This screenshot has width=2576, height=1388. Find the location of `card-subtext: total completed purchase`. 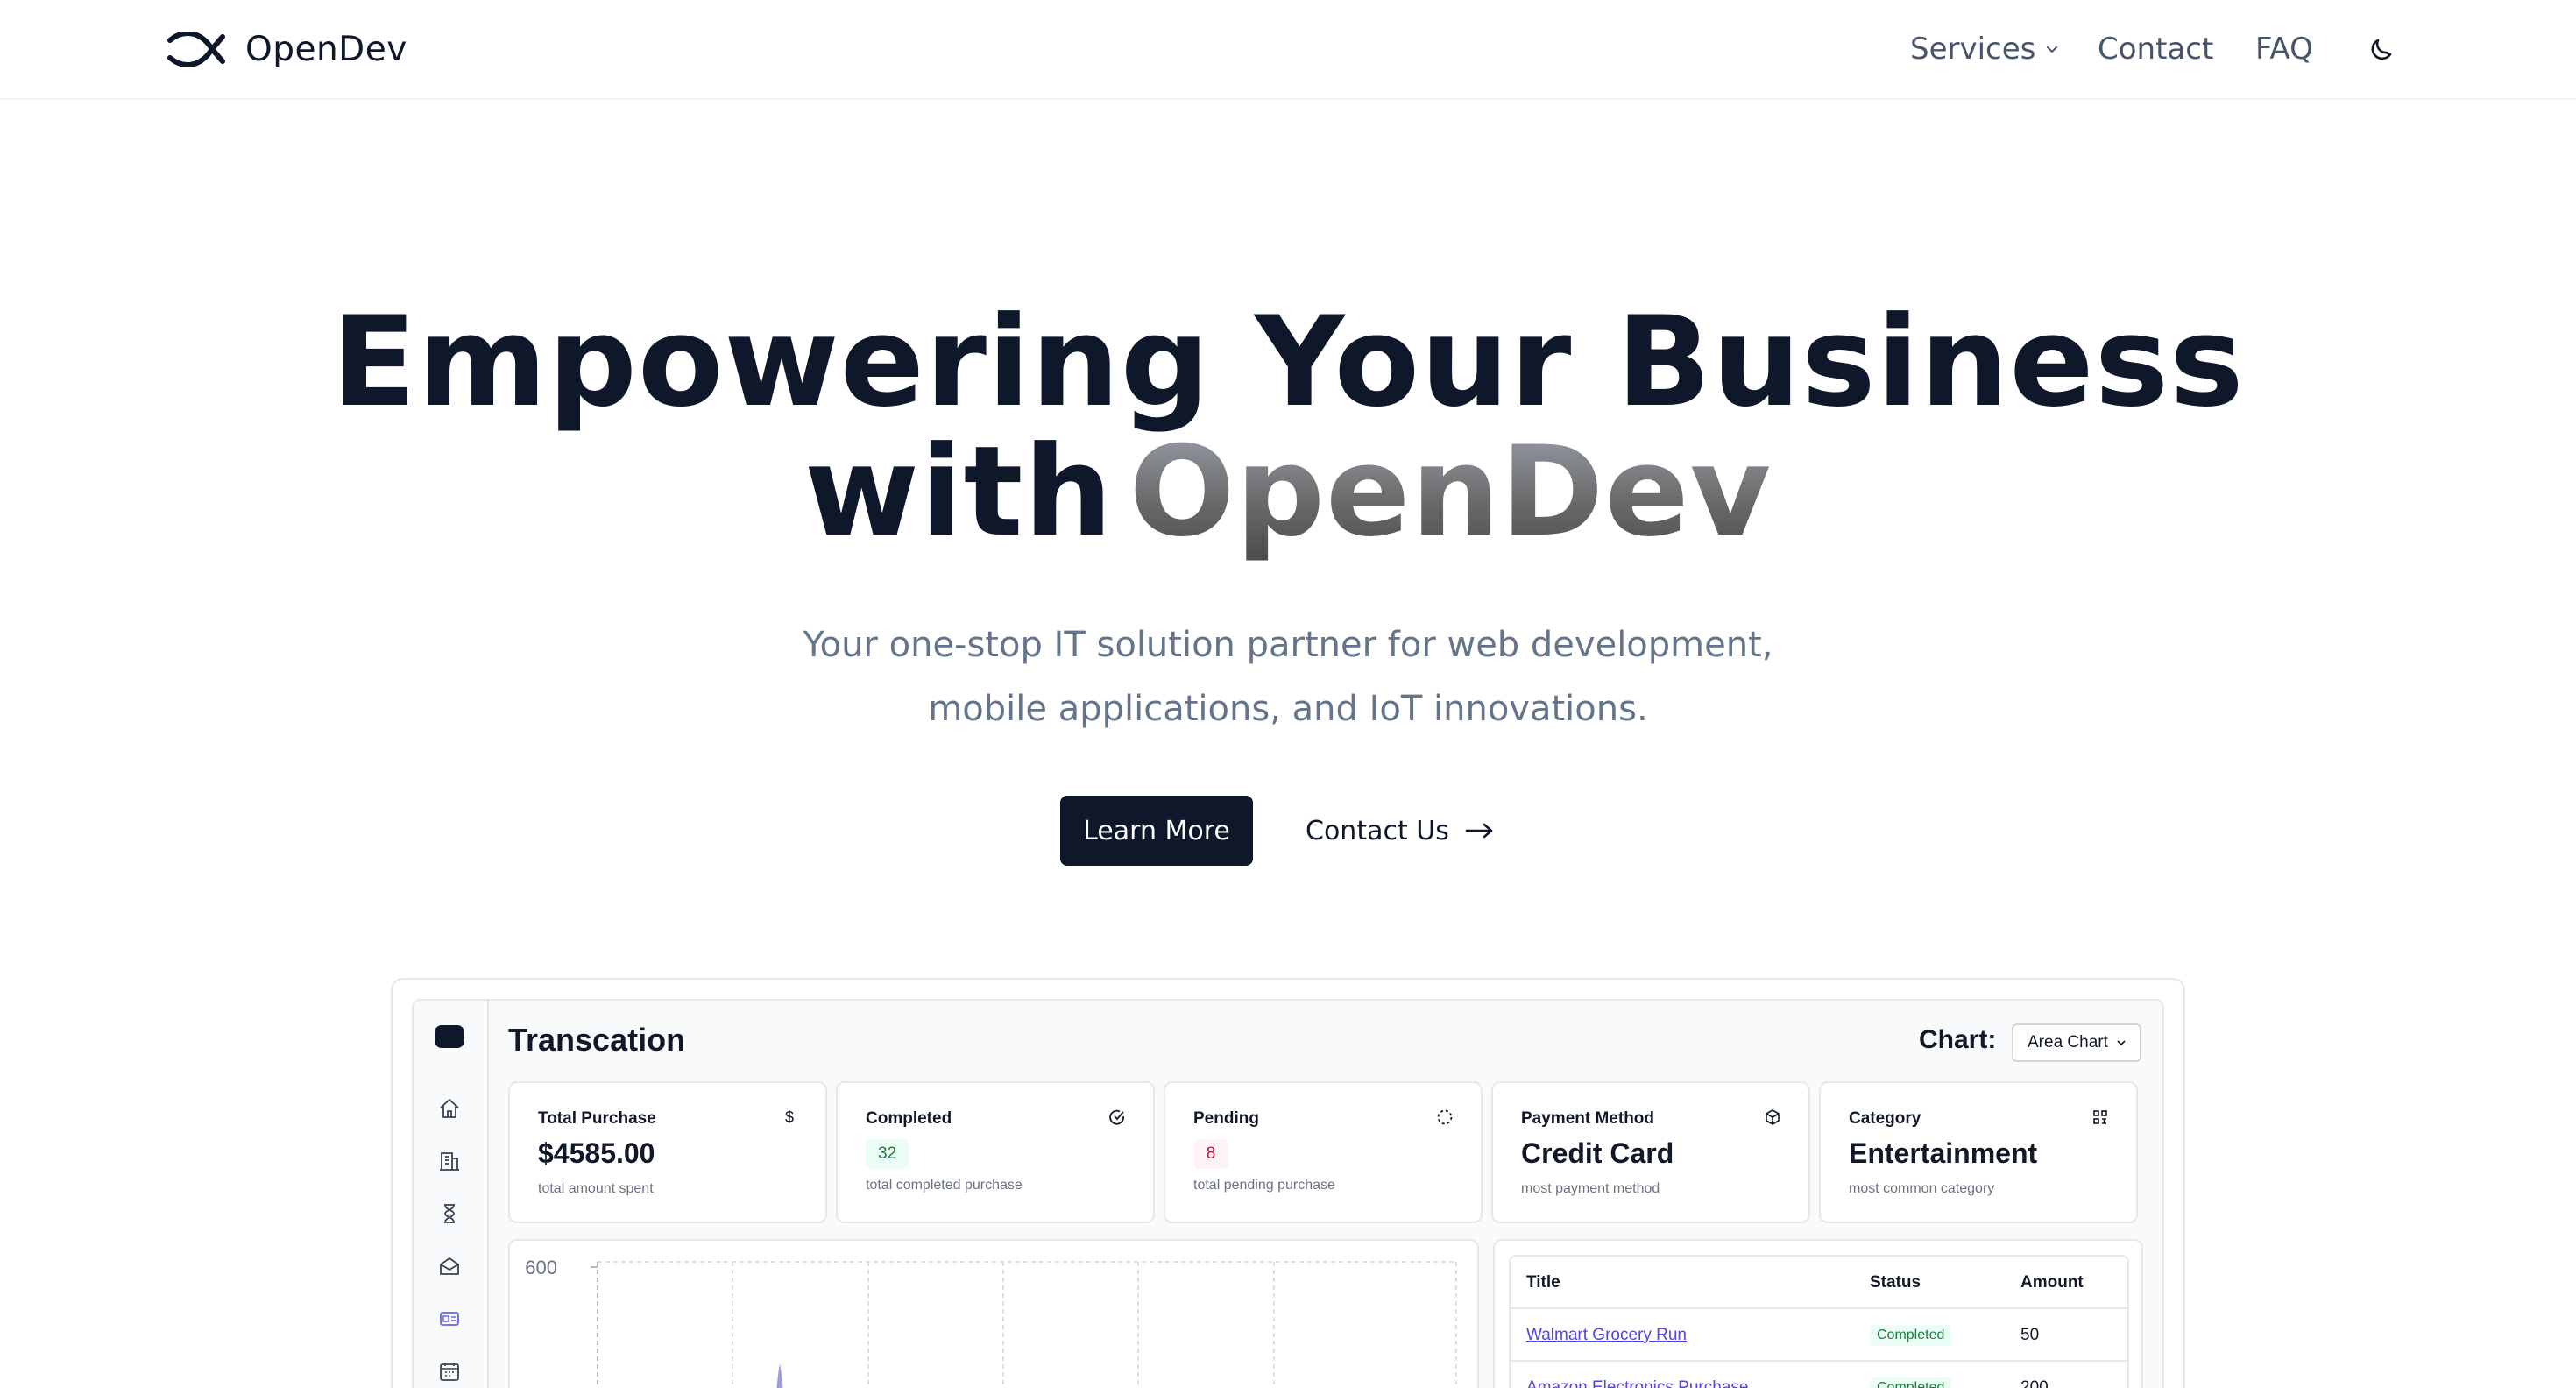

card-subtext: total completed purchase is located at coordinates (944, 1186).